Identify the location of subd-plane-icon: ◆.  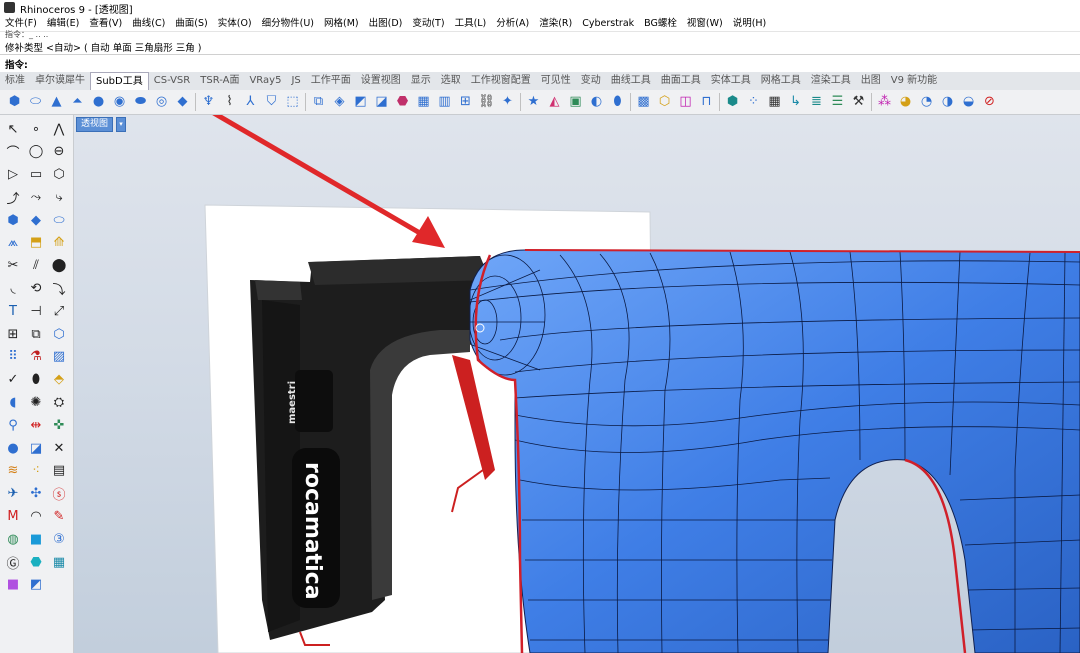
(183, 102).